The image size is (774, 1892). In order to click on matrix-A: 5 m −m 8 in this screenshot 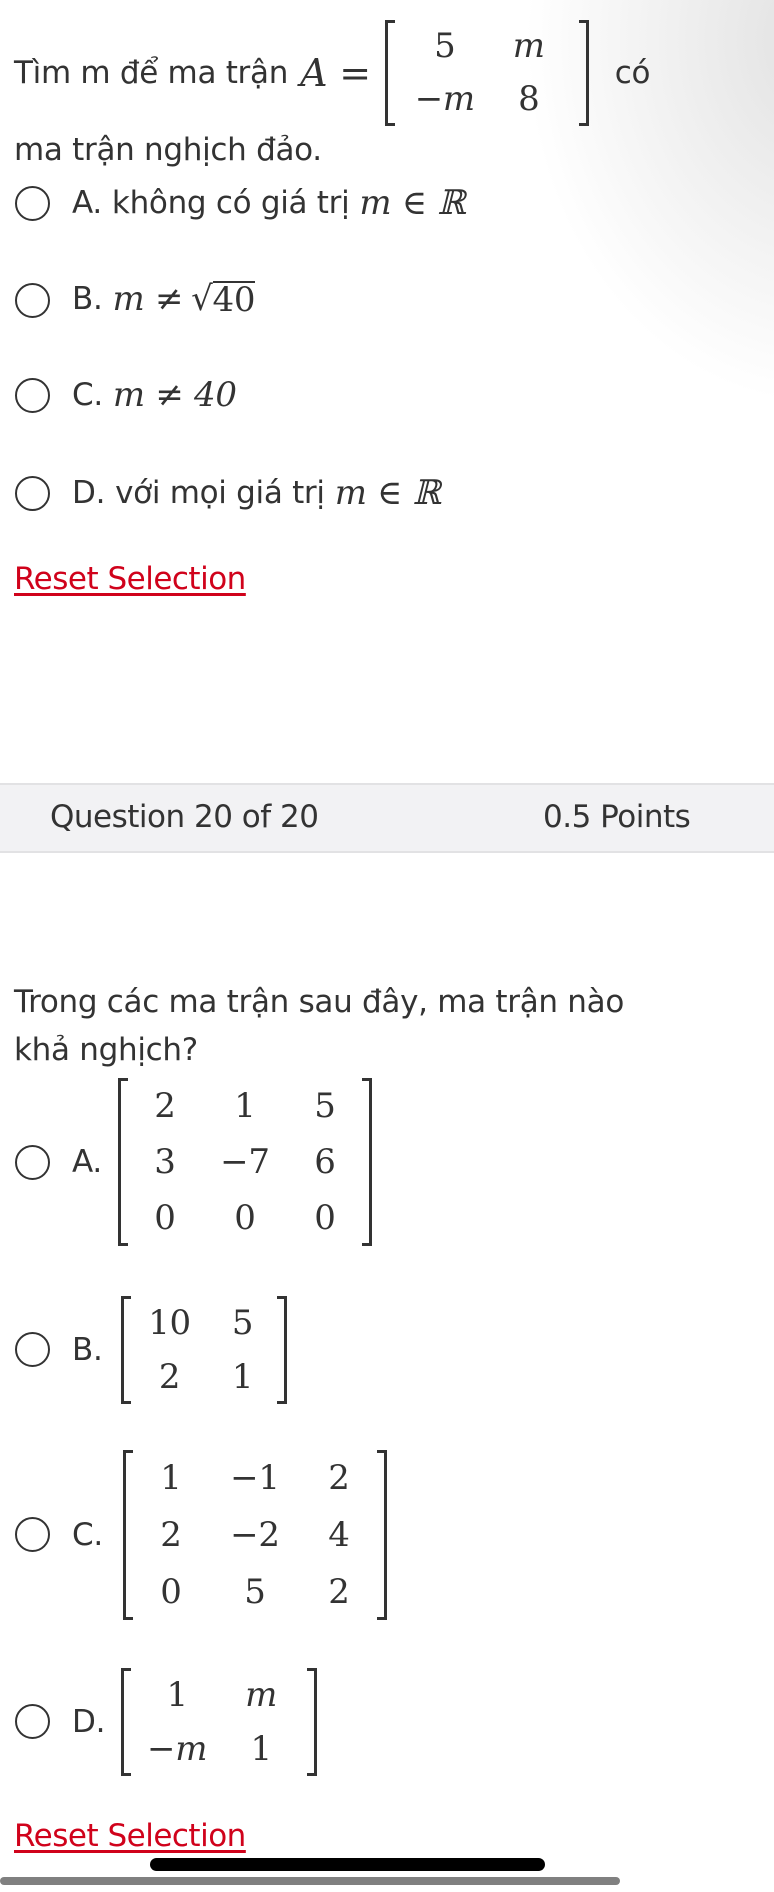, I will do `click(486, 73)`.